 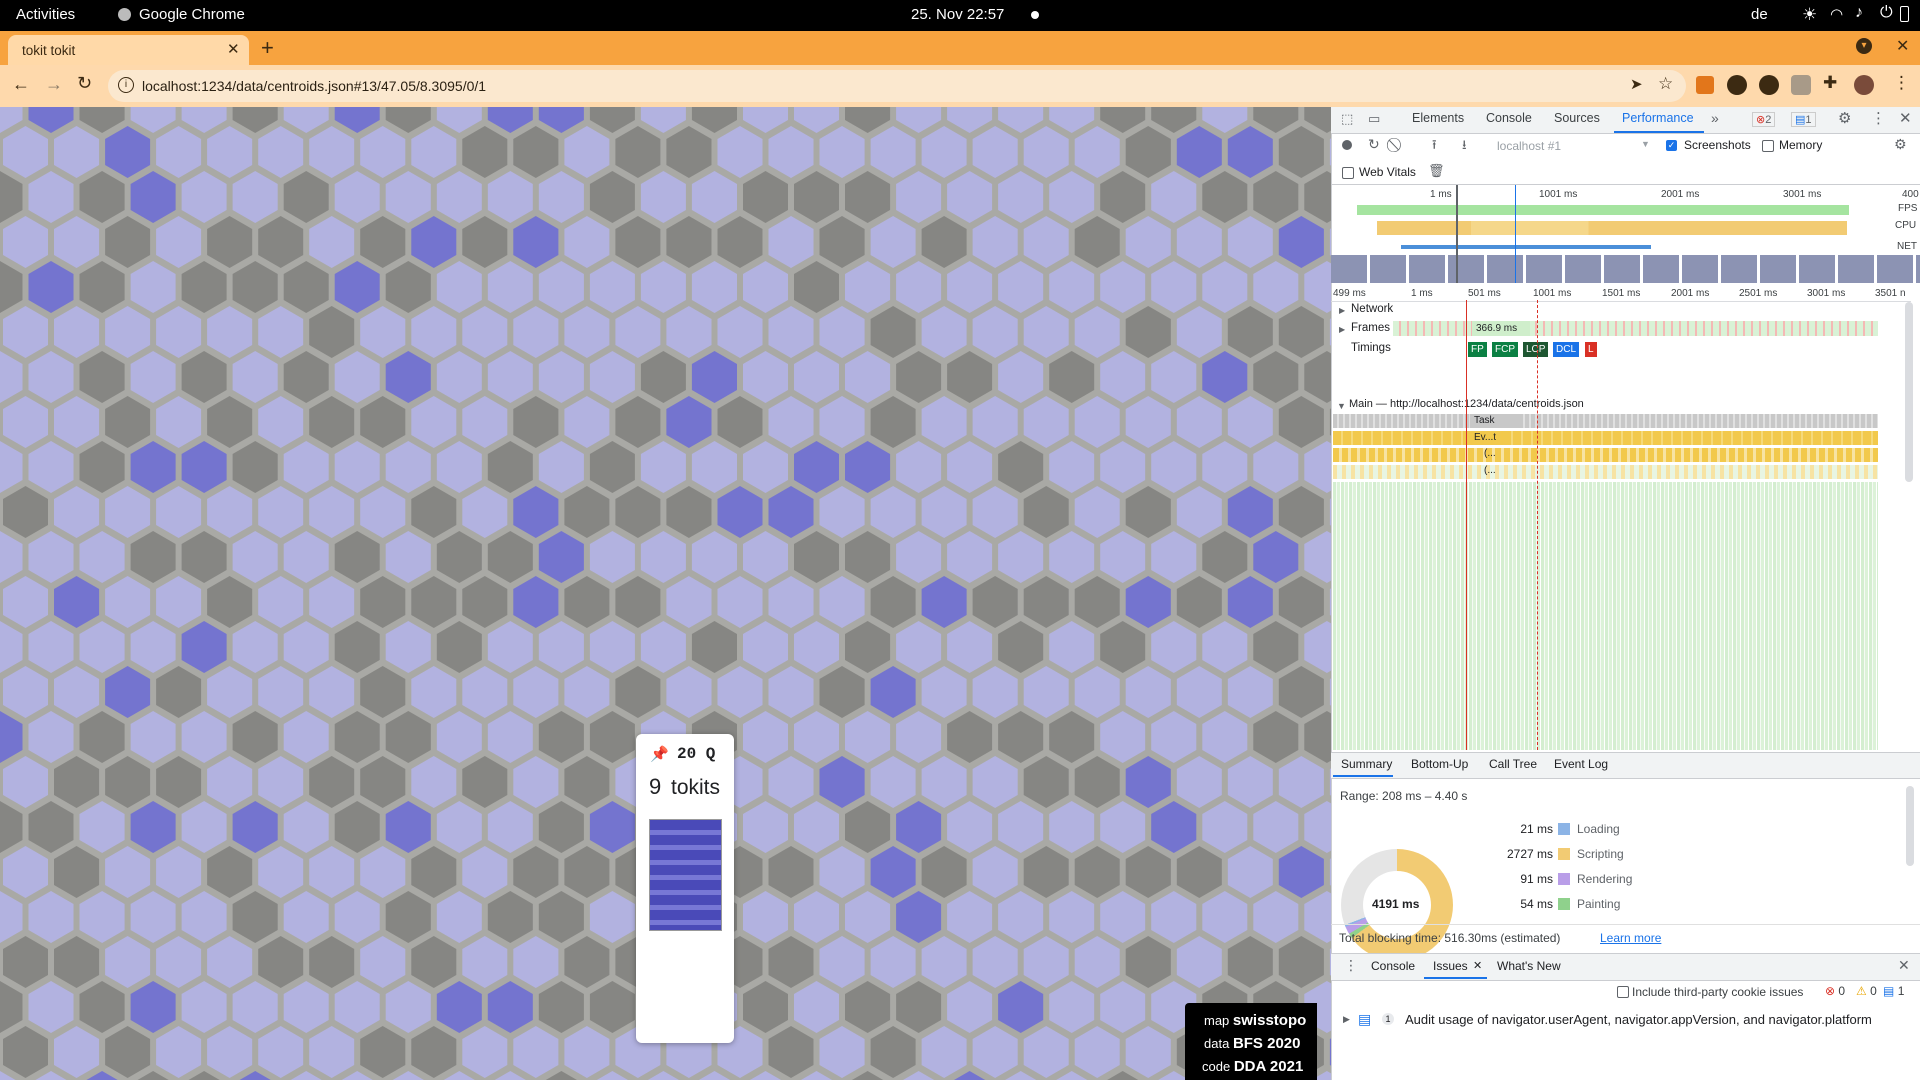 I want to click on error-counter: ⊗2, so click(x=1764, y=119).